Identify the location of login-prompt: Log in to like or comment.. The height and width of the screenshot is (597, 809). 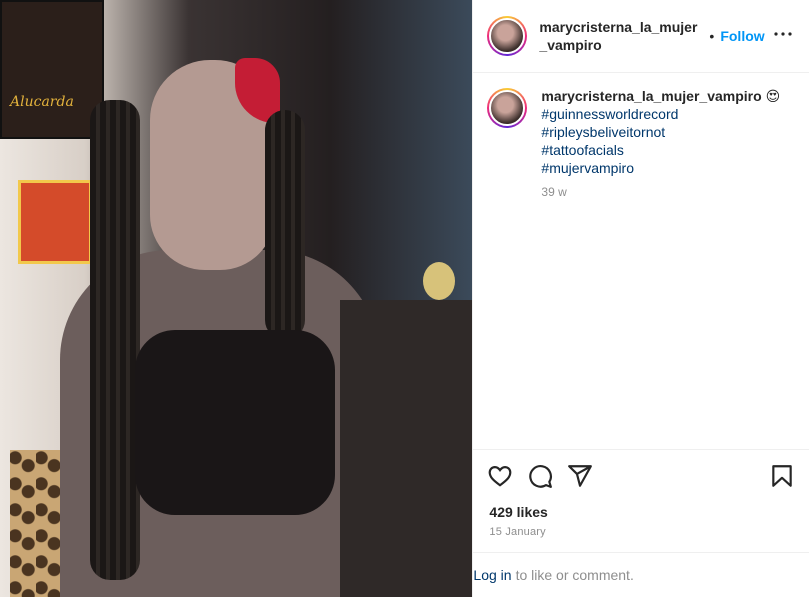
(641, 574).